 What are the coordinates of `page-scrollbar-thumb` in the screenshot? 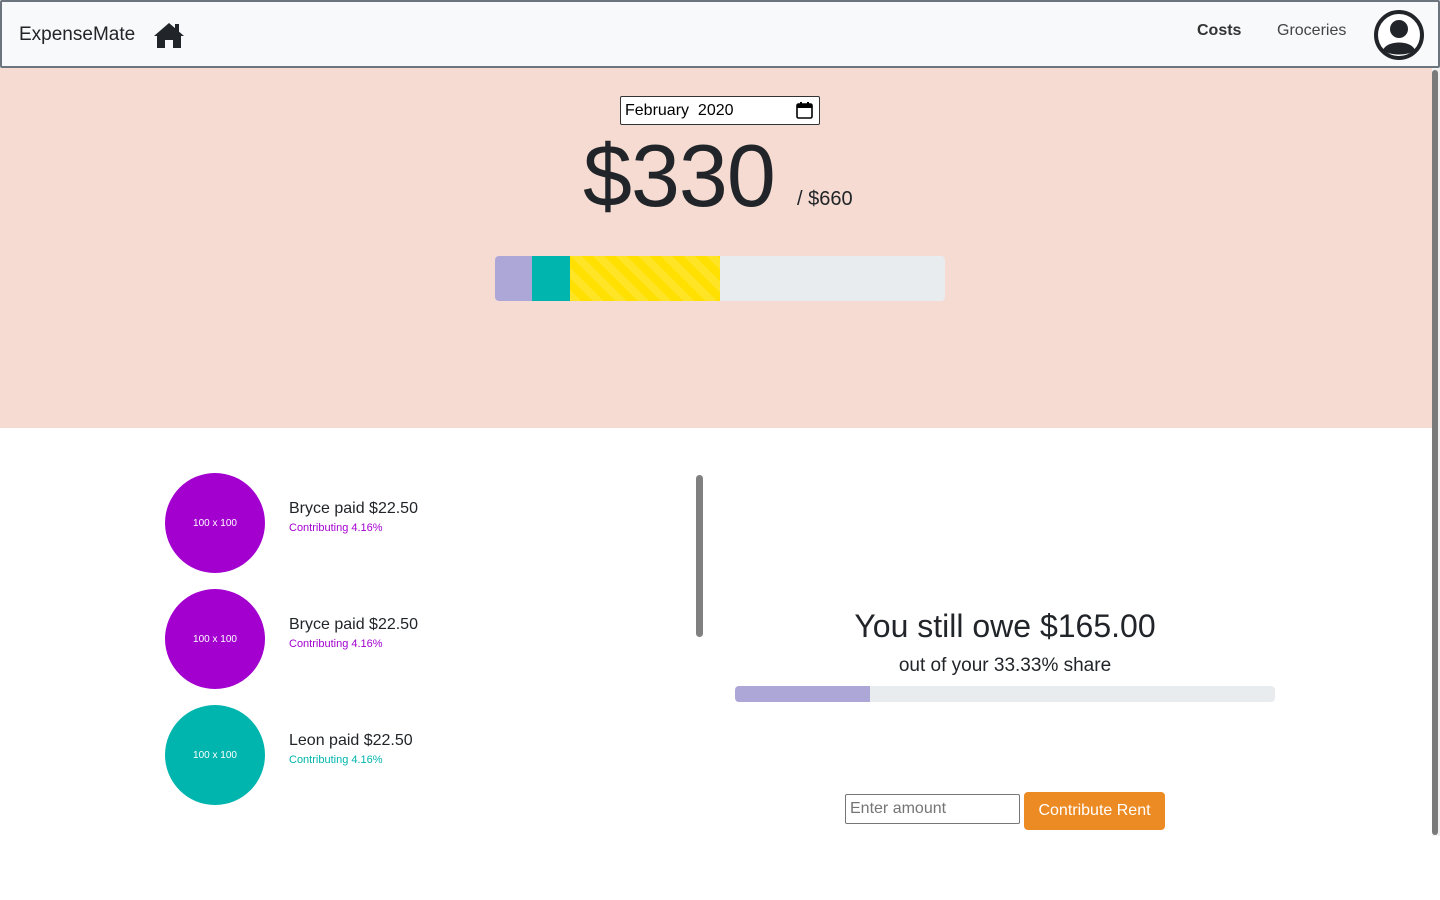 It's located at (1435, 452).